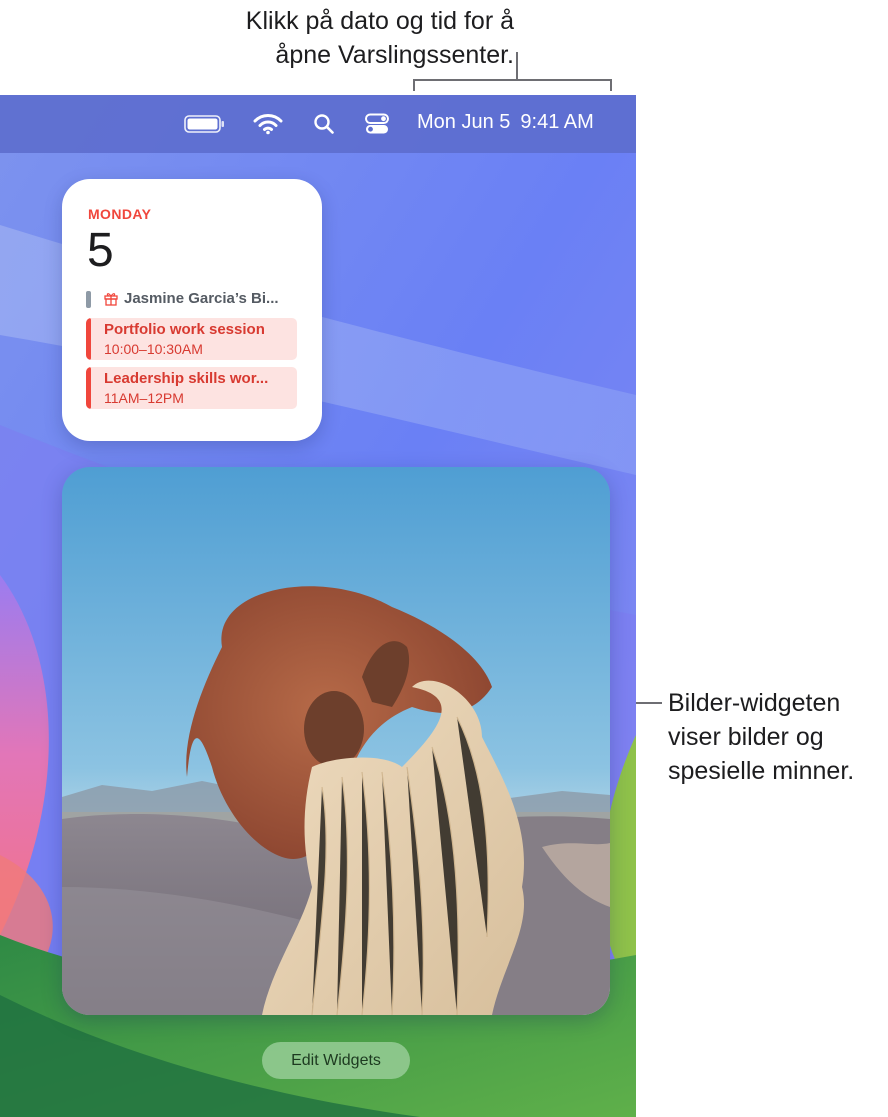  I want to click on menubar-date: Mon Jun 5, so click(463, 122).